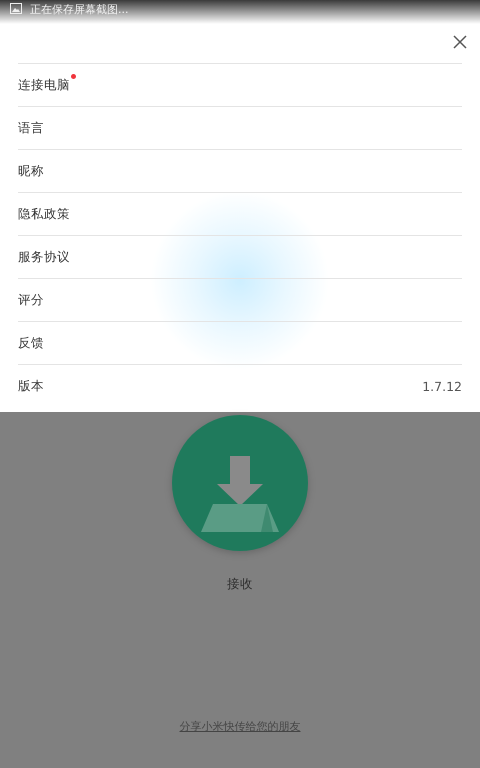 The image size is (480, 768). Describe the element at coordinates (240, 213) in the screenshot. I see `menu-item: 隐私政策` at that location.